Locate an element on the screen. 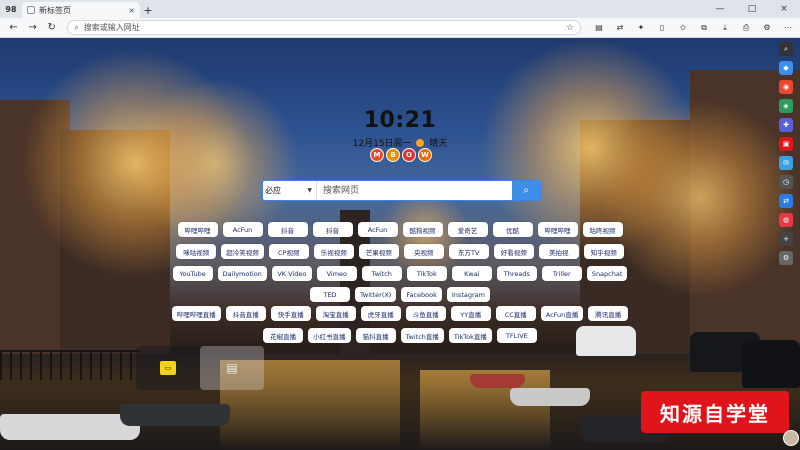 The width and height of the screenshot is (800, 450). quick-link-button: Twitch直播 is located at coordinates (422, 335).